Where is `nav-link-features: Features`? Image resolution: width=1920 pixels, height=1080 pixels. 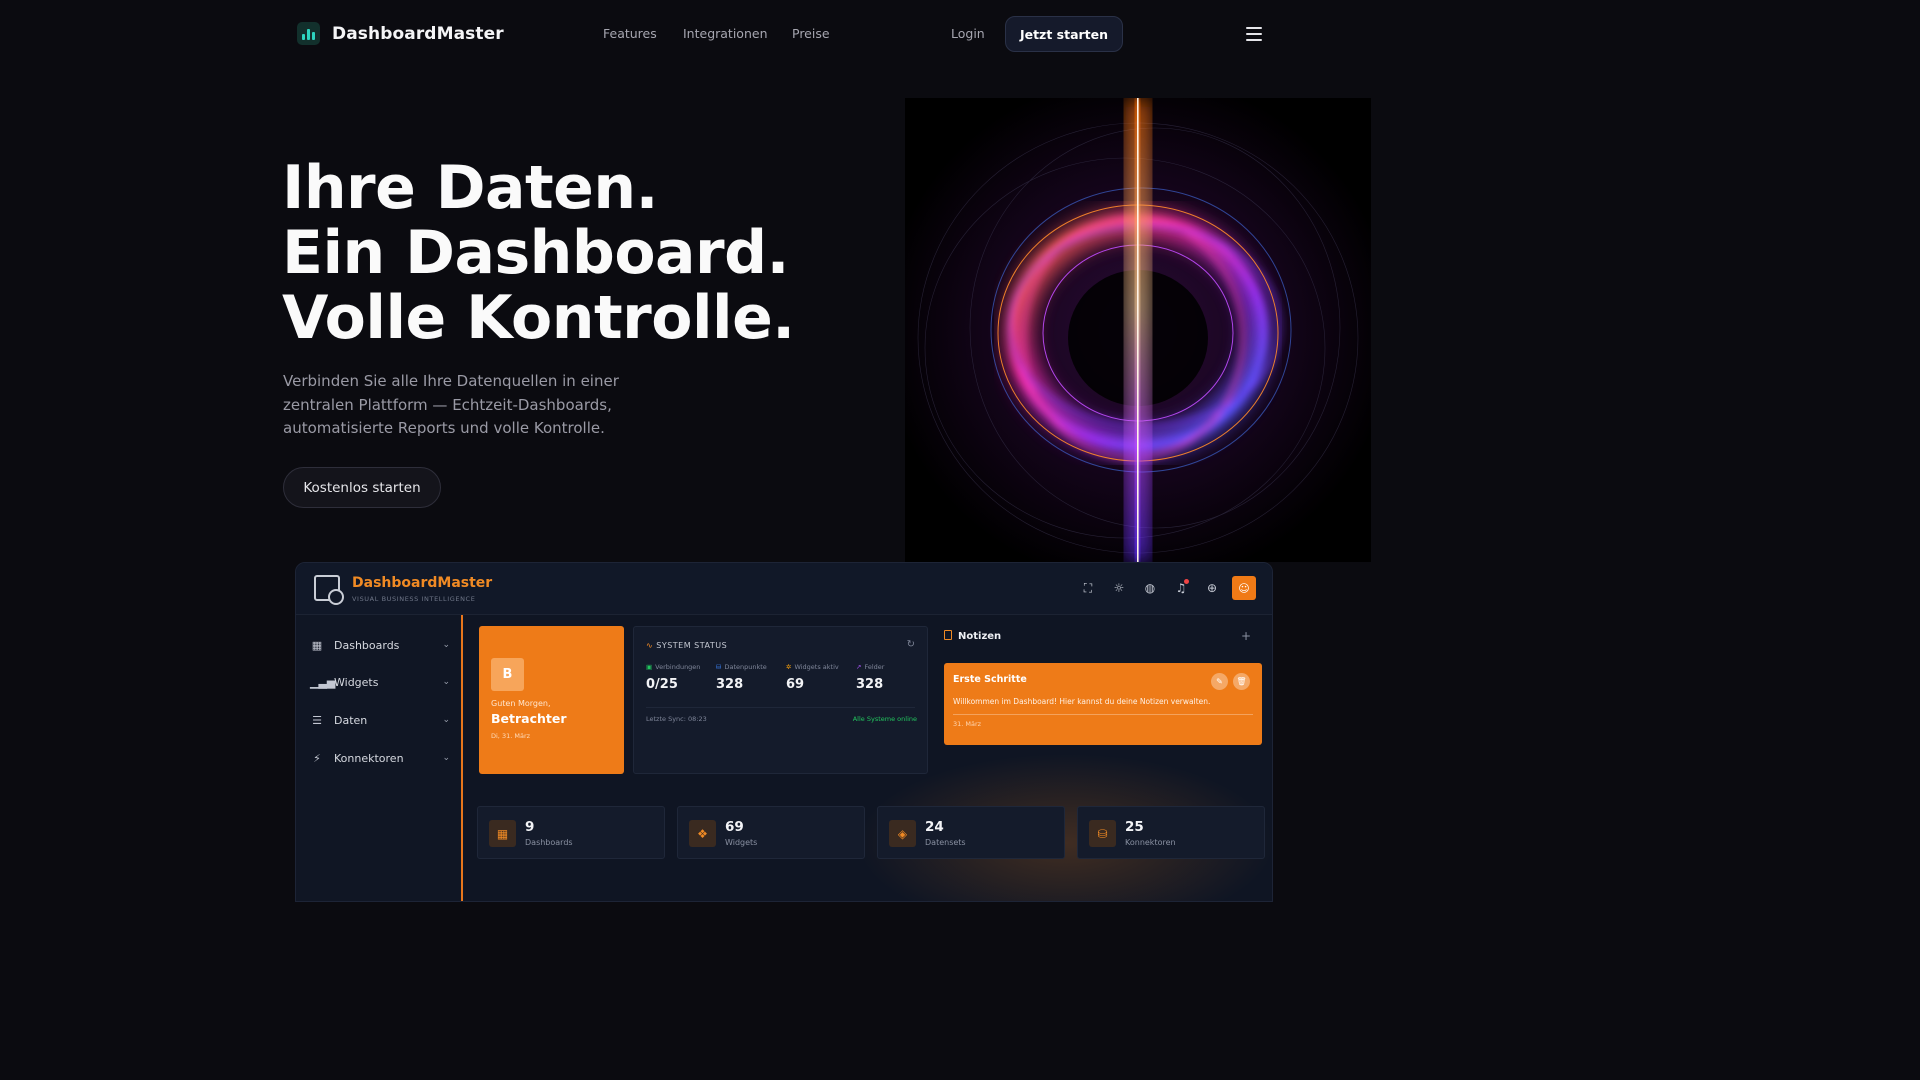 nav-link-features: Features is located at coordinates (630, 33).